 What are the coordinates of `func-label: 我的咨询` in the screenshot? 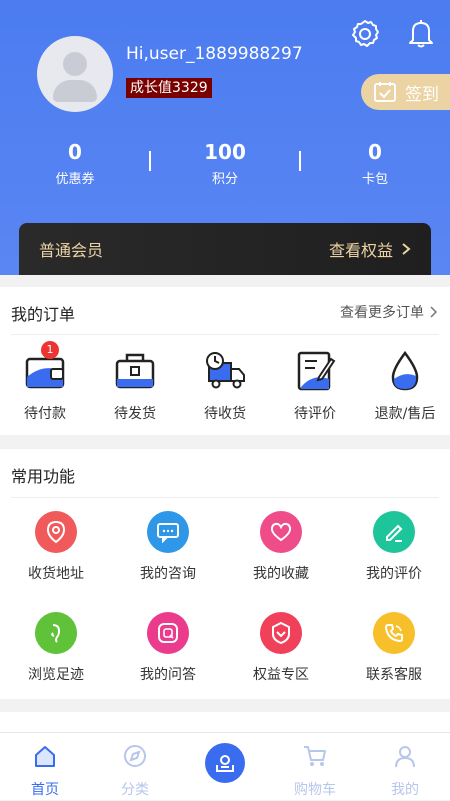 It's located at (168, 574).